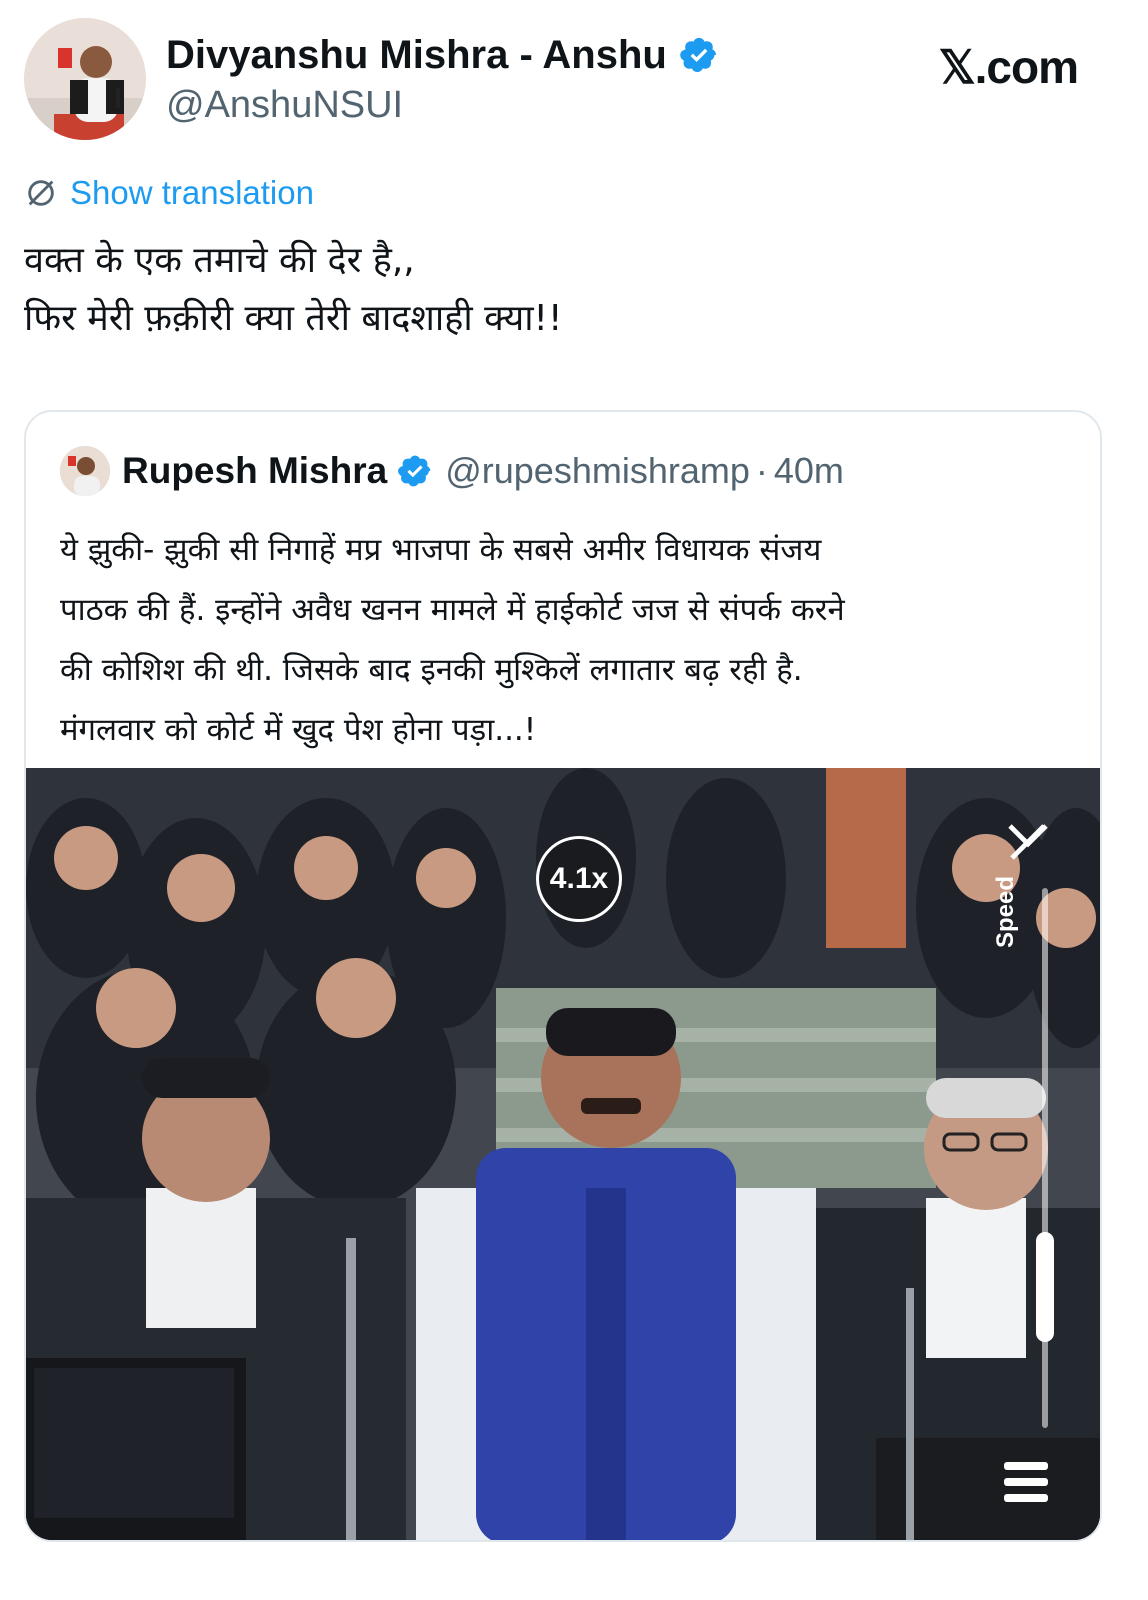 The image size is (1148, 1600). Describe the element at coordinates (254, 471) in the screenshot. I see `quoted-display-name: Rupesh Mishra` at that location.